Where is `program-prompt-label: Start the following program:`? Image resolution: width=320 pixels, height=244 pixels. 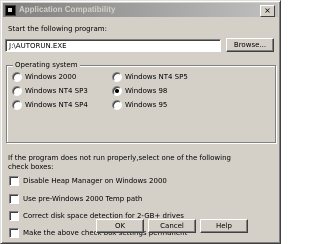
program-prompt-label: Start the following program: is located at coordinates (57, 29).